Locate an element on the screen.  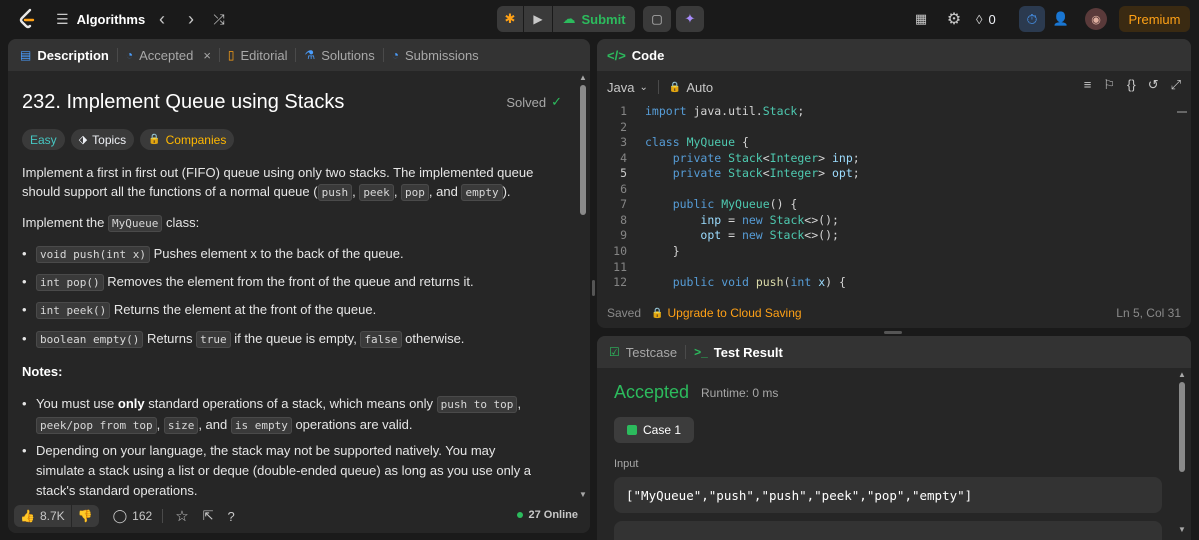
problem-list-button: ☰ Algorithms is located at coordinates (100, 19).